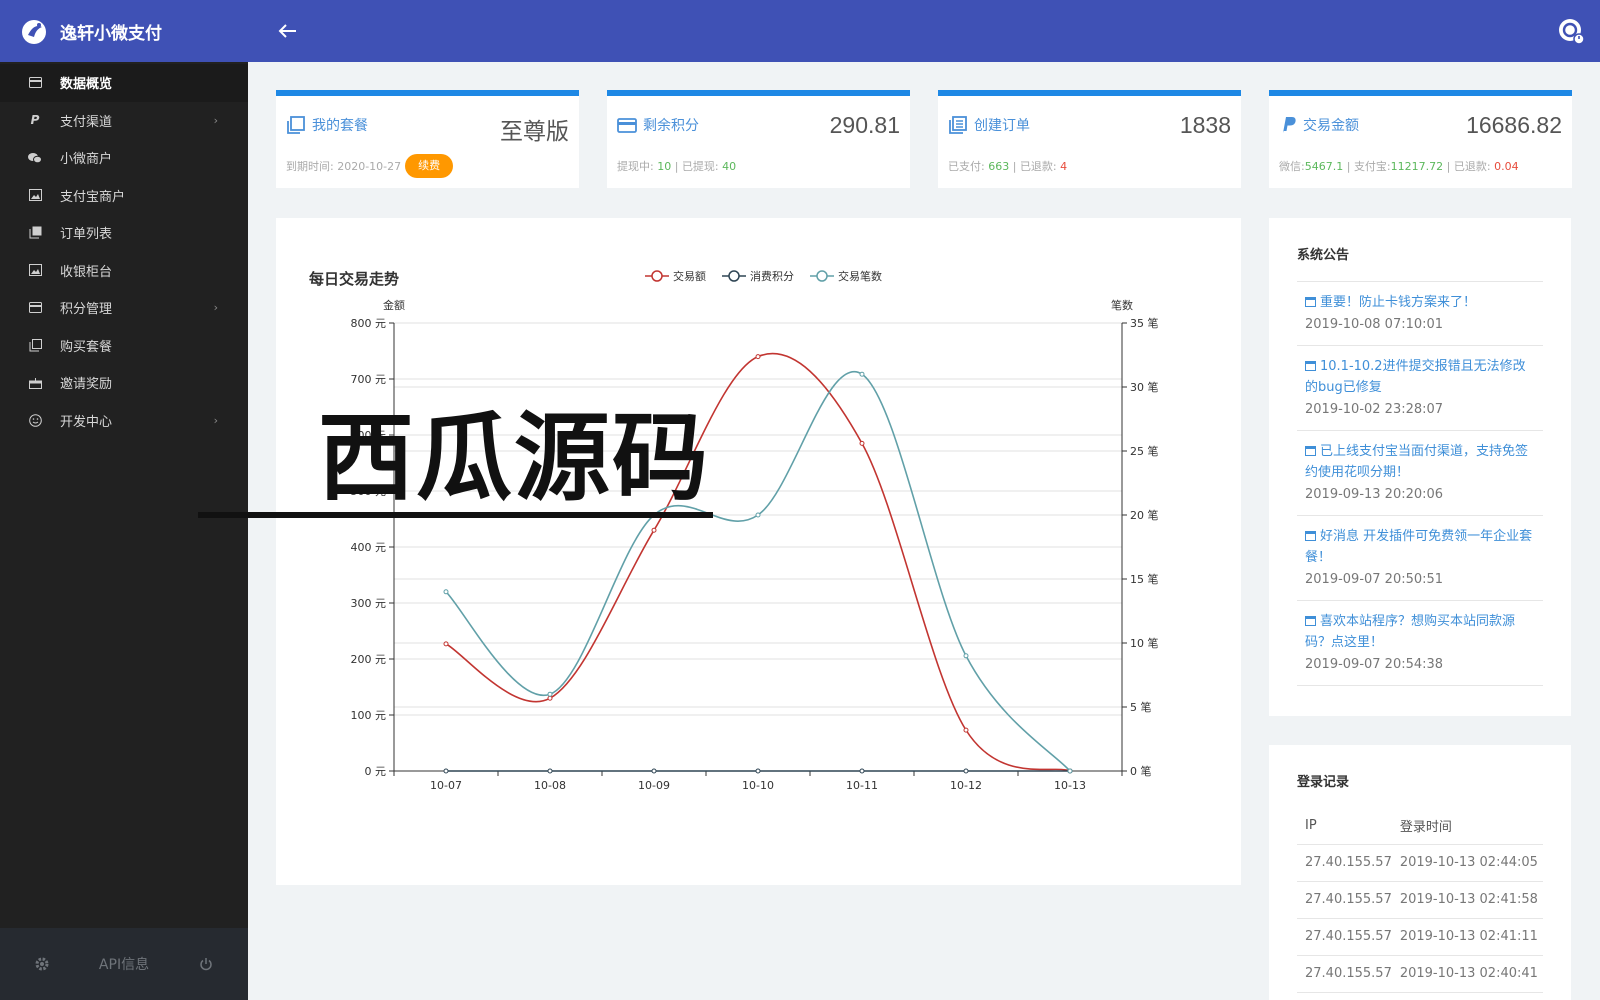 The height and width of the screenshot is (1000, 1600). What do you see at coordinates (124, 308) in the screenshot?
I see `sidebar-item-7: 积分管理 ›` at bounding box center [124, 308].